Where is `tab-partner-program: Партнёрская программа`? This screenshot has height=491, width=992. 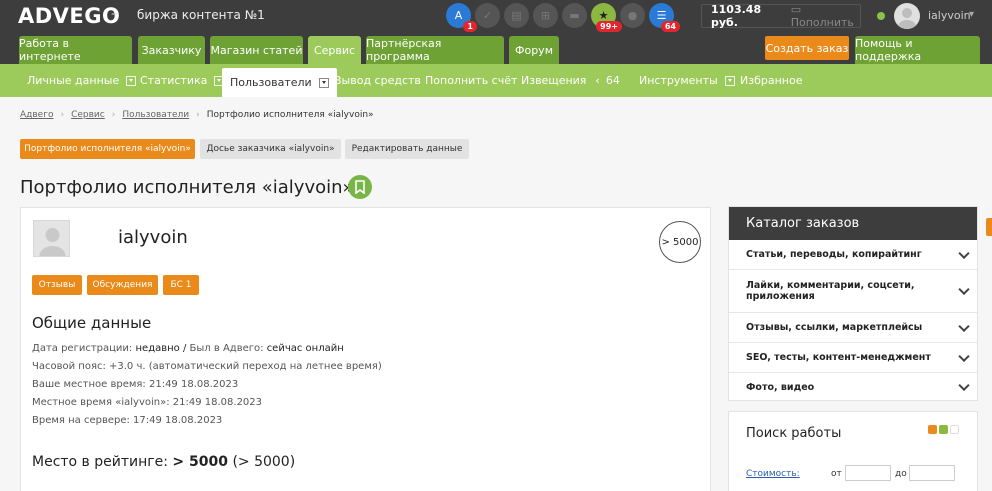 tab-partner-program: Партнёрская программа is located at coordinates (435, 50).